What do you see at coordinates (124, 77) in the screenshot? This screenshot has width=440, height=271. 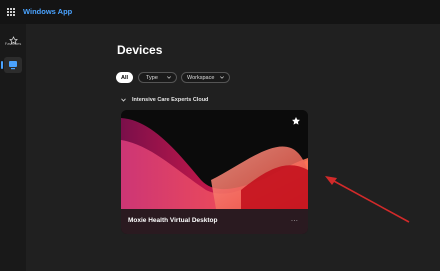 I see `filter-all-chip: All` at bounding box center [124, 77].